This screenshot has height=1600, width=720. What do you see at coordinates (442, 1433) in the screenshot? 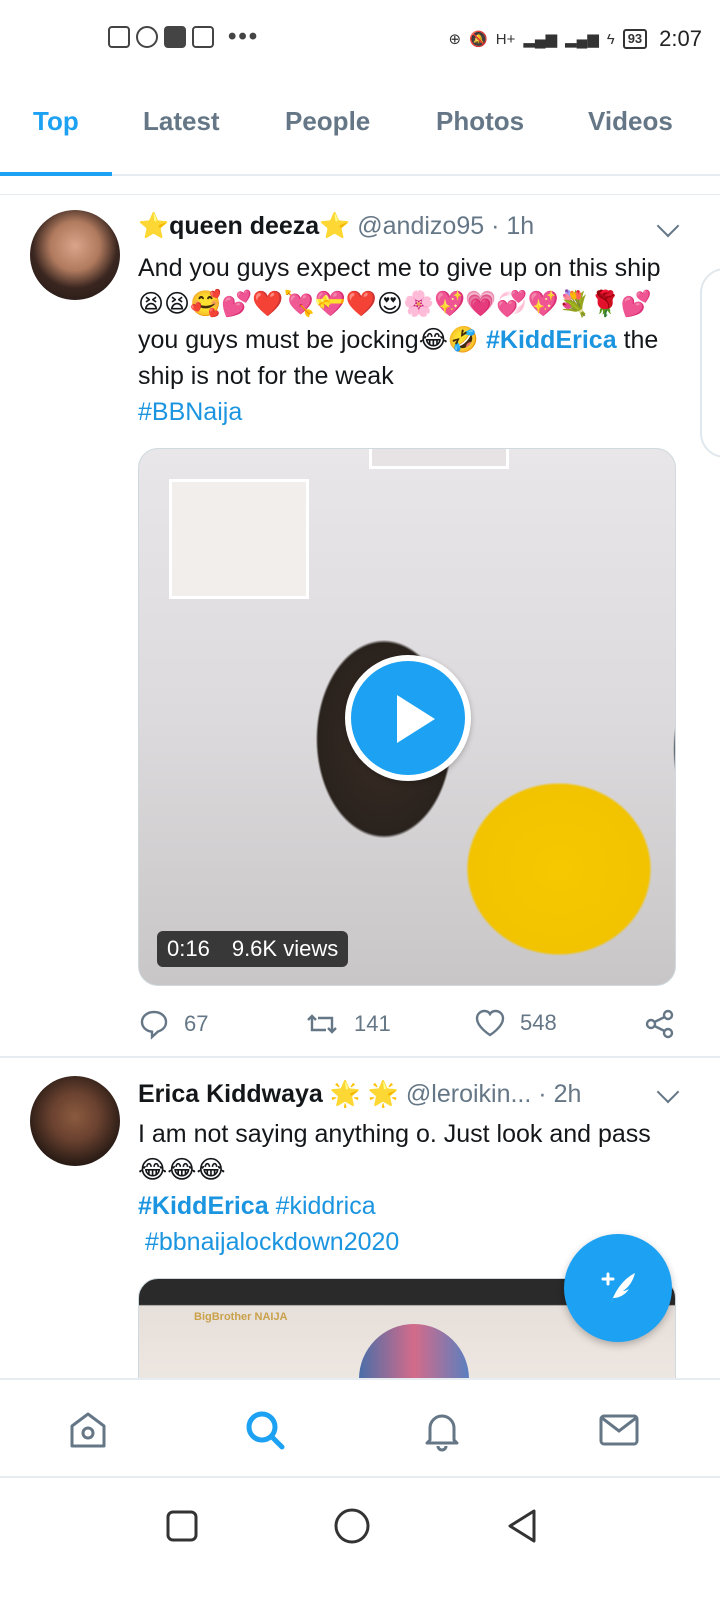
I see `notifications-icon` at bounding box center [442, 1433].